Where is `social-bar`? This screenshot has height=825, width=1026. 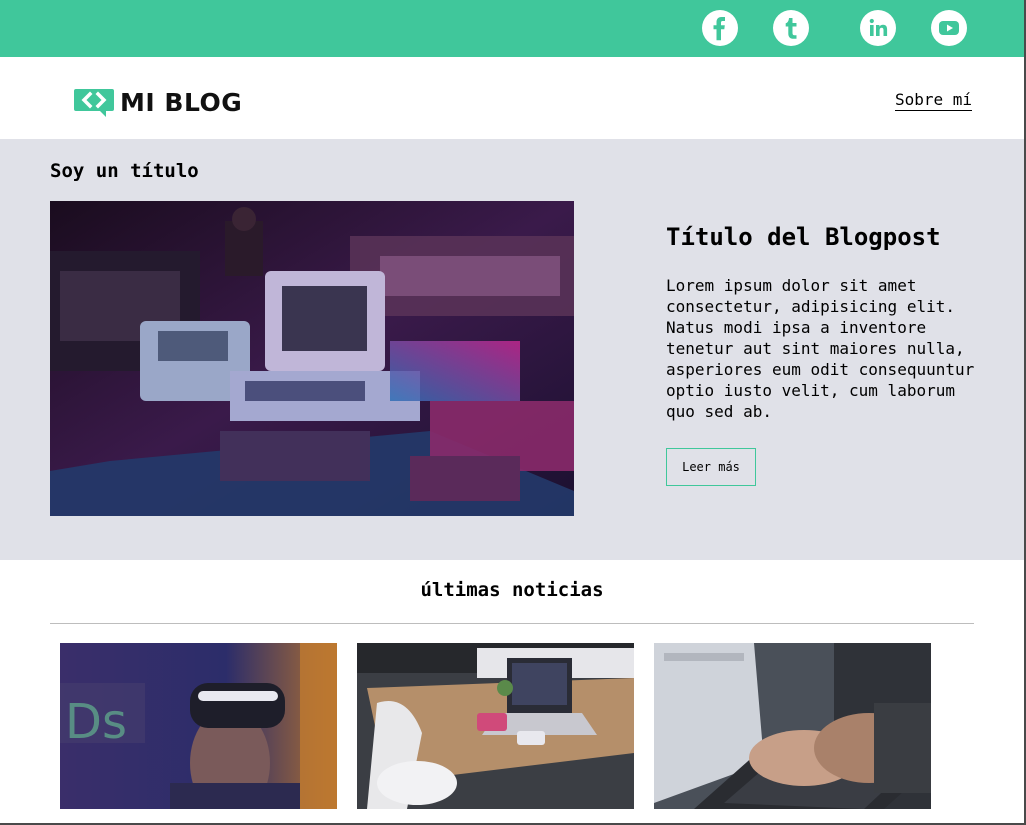 social-bar is located at coordinates (512, 28).